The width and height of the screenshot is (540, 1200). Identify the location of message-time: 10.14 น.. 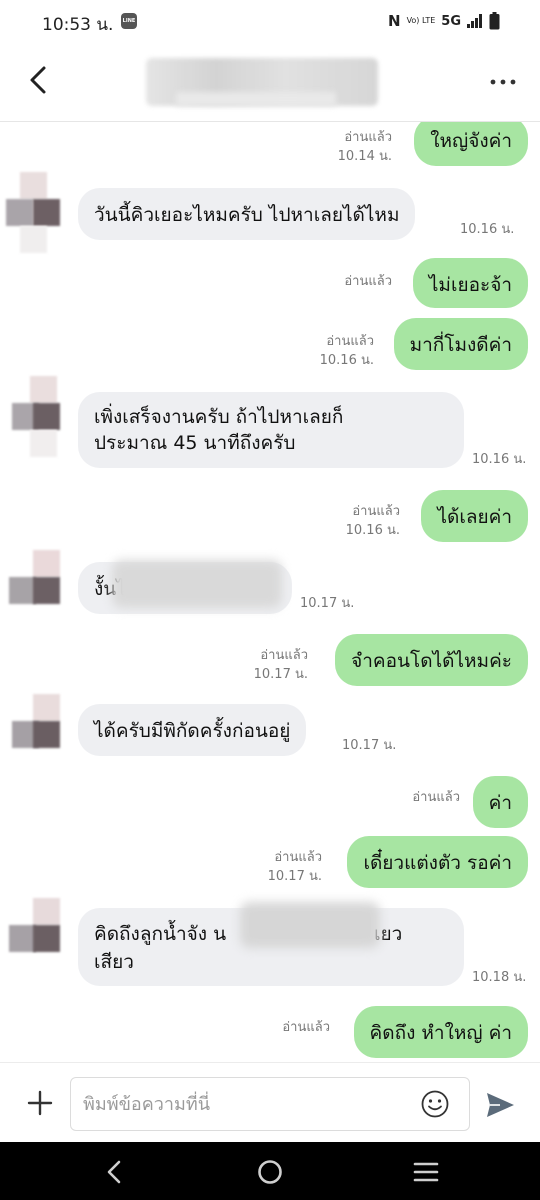
(364, 156).